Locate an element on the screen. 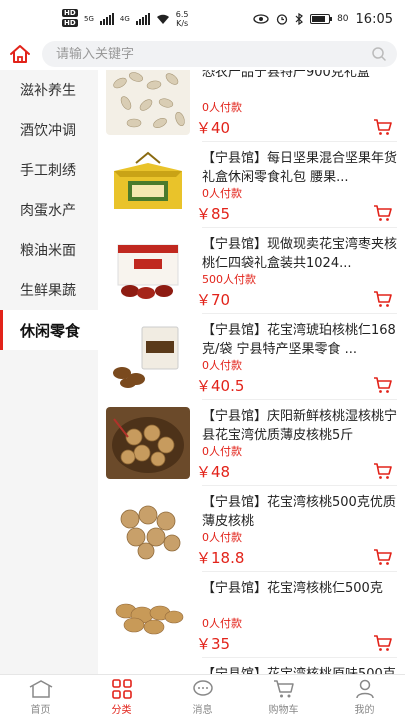 The width and height of the screenshot is (405, 720). product-price: ￥70 is located at coordinates (213, 300).